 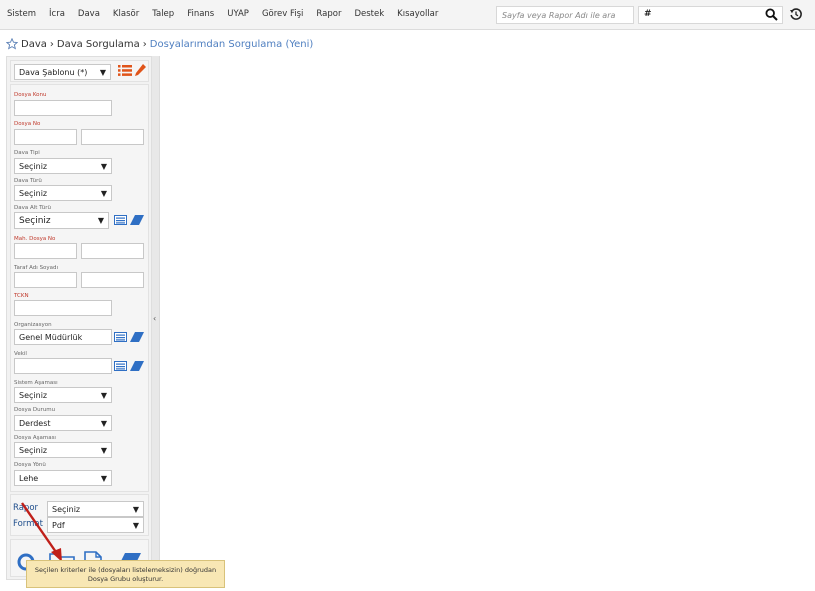 I want to click on history-icon, so click(x=796, y=14).